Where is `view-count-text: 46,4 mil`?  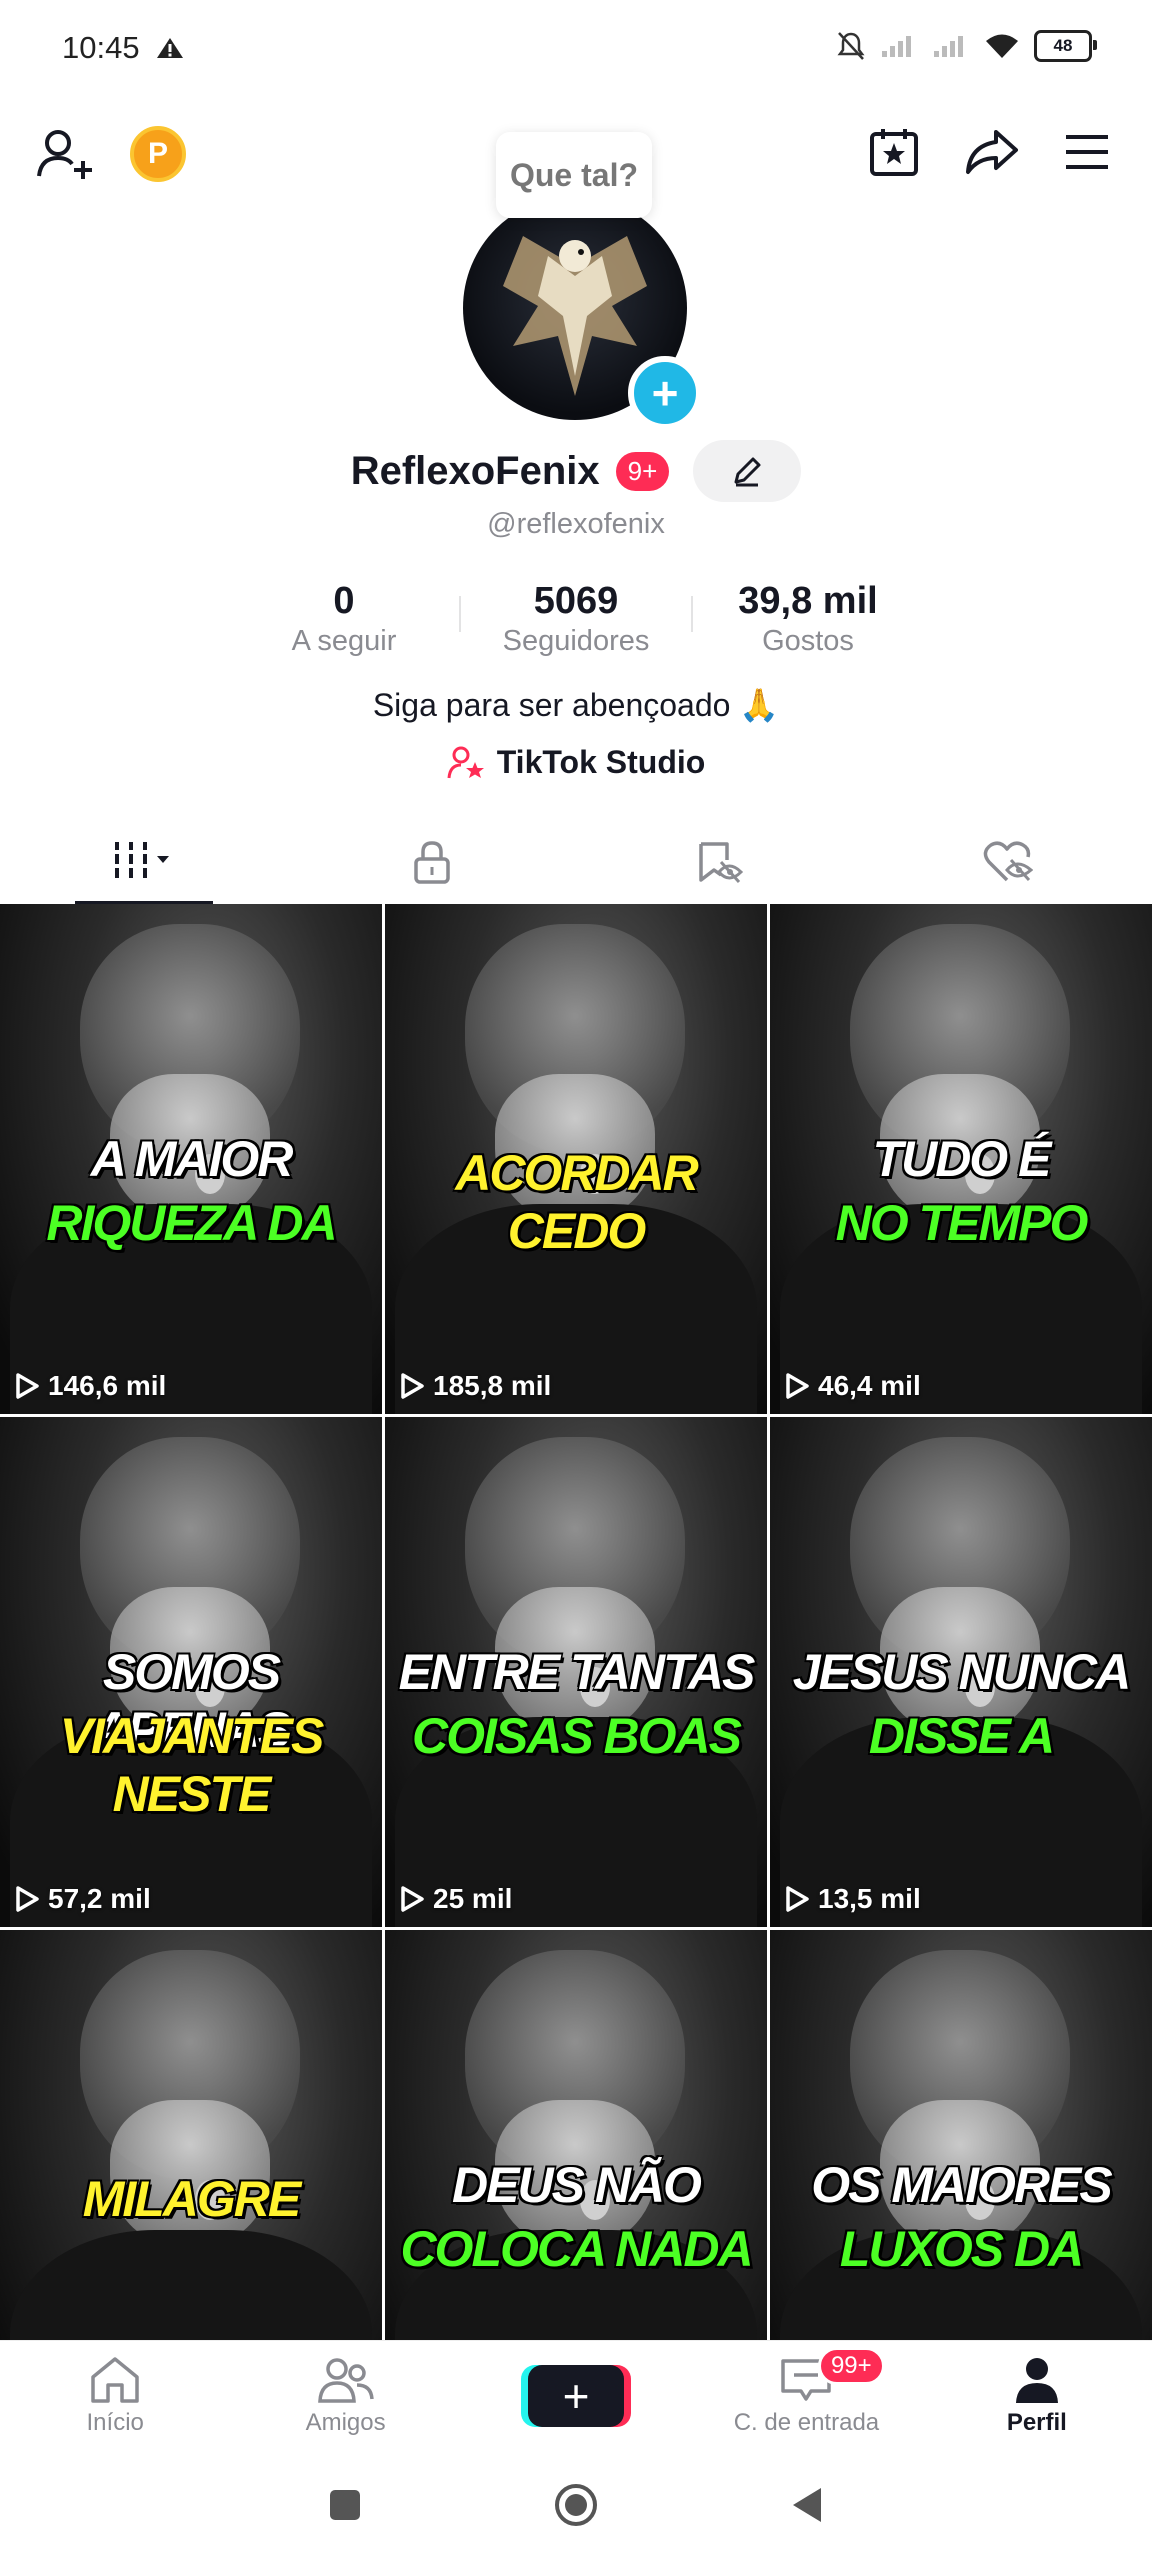 view-count-text: 46,4 mil is located at coordinates (869, 1385).